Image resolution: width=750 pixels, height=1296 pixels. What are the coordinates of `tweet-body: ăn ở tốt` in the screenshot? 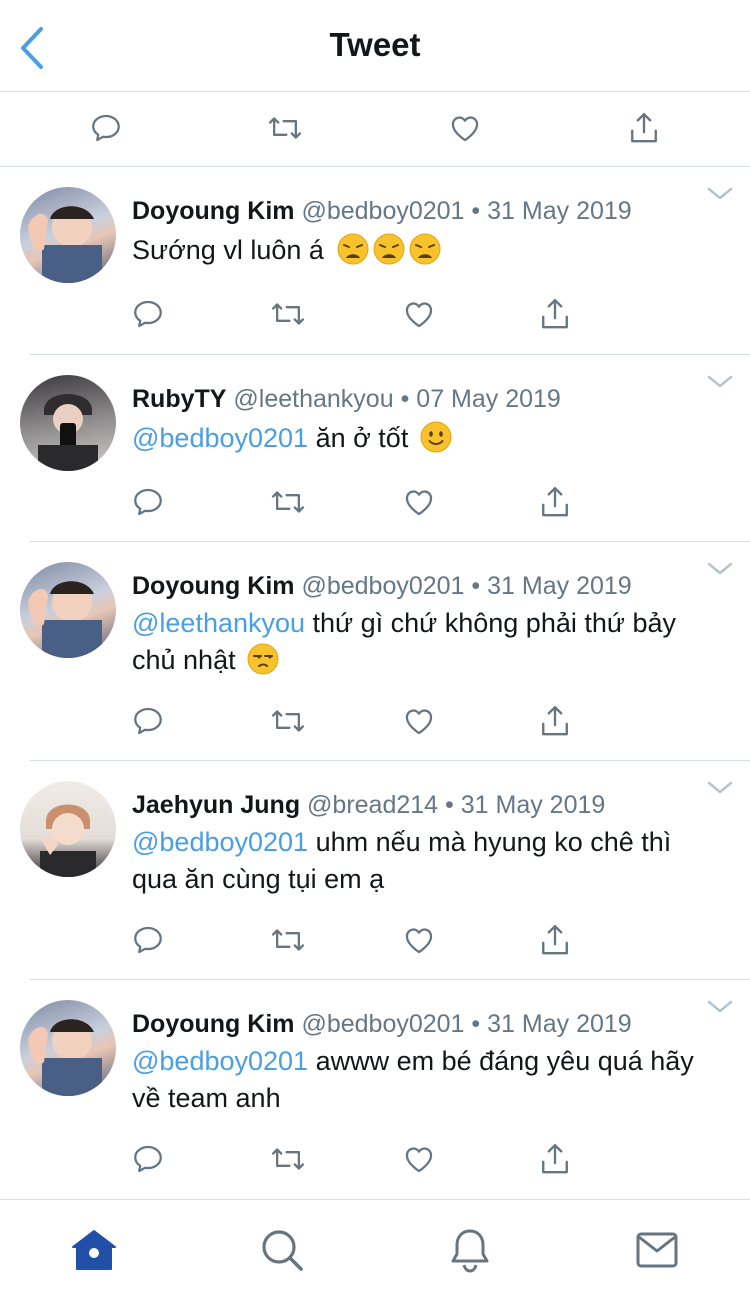 It's located at (358, 438).